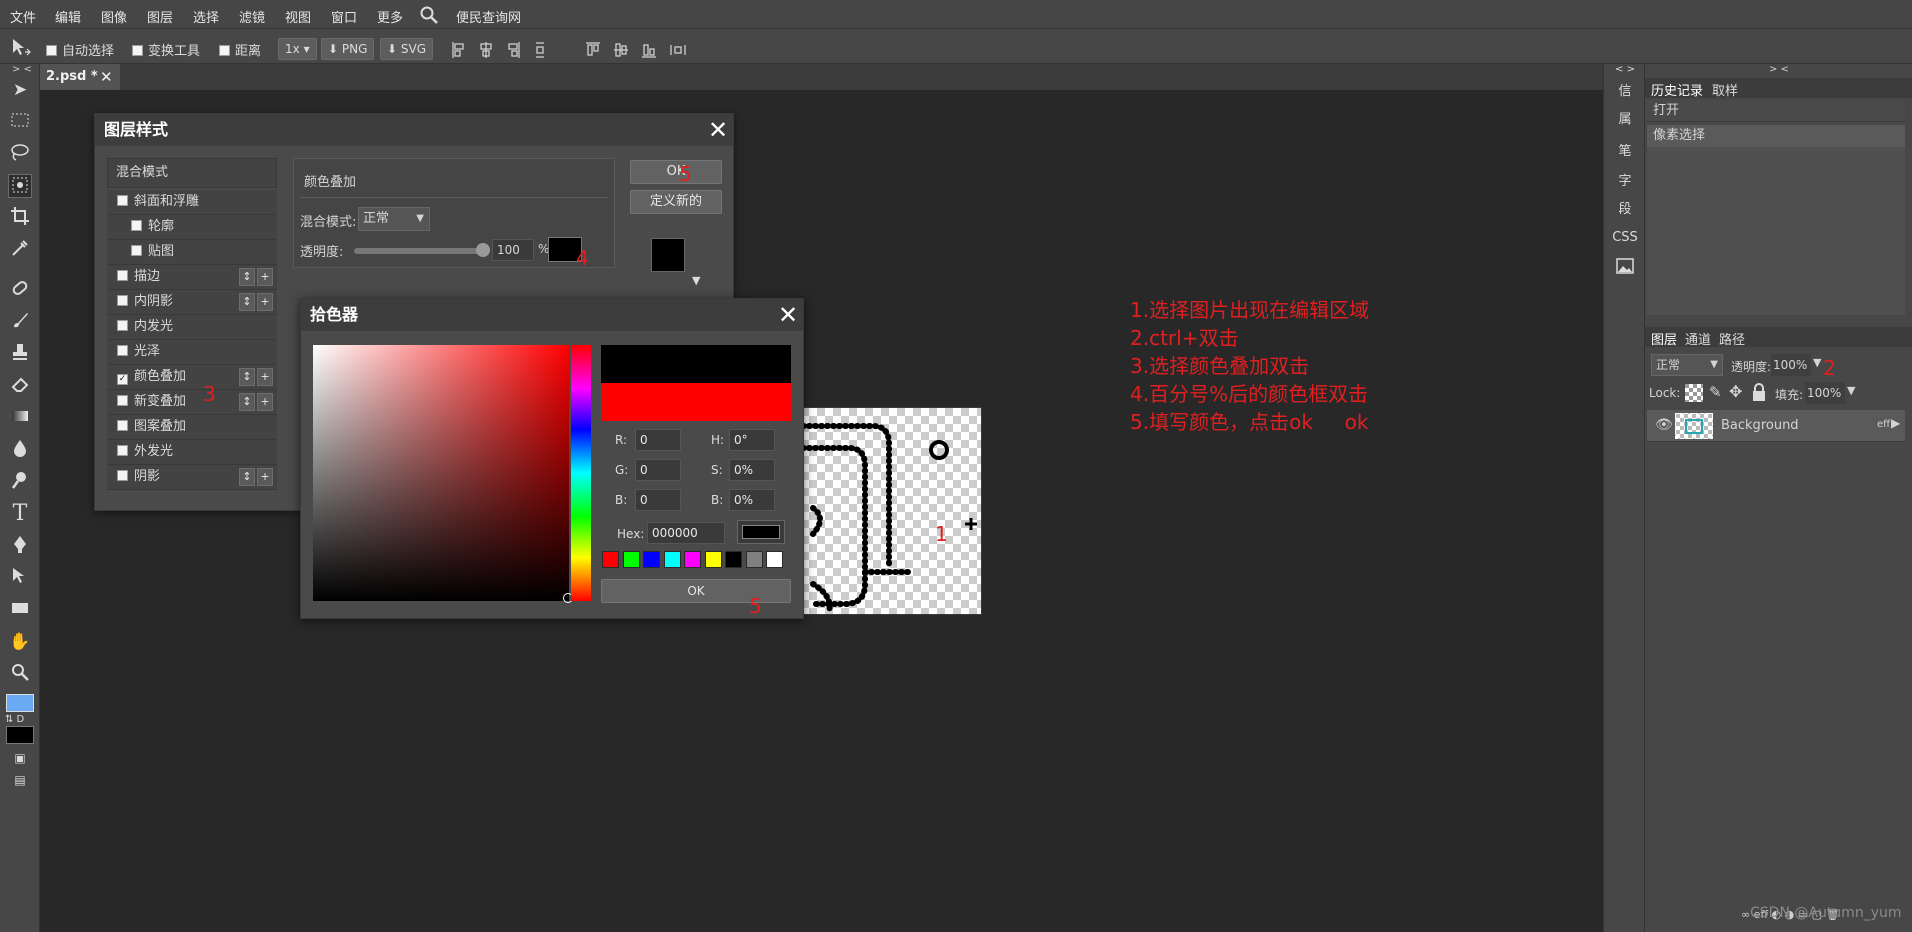 The height and width of the screenshot is (932, 1912). I want to click on link-icon: ∞, so click(1745, 914).